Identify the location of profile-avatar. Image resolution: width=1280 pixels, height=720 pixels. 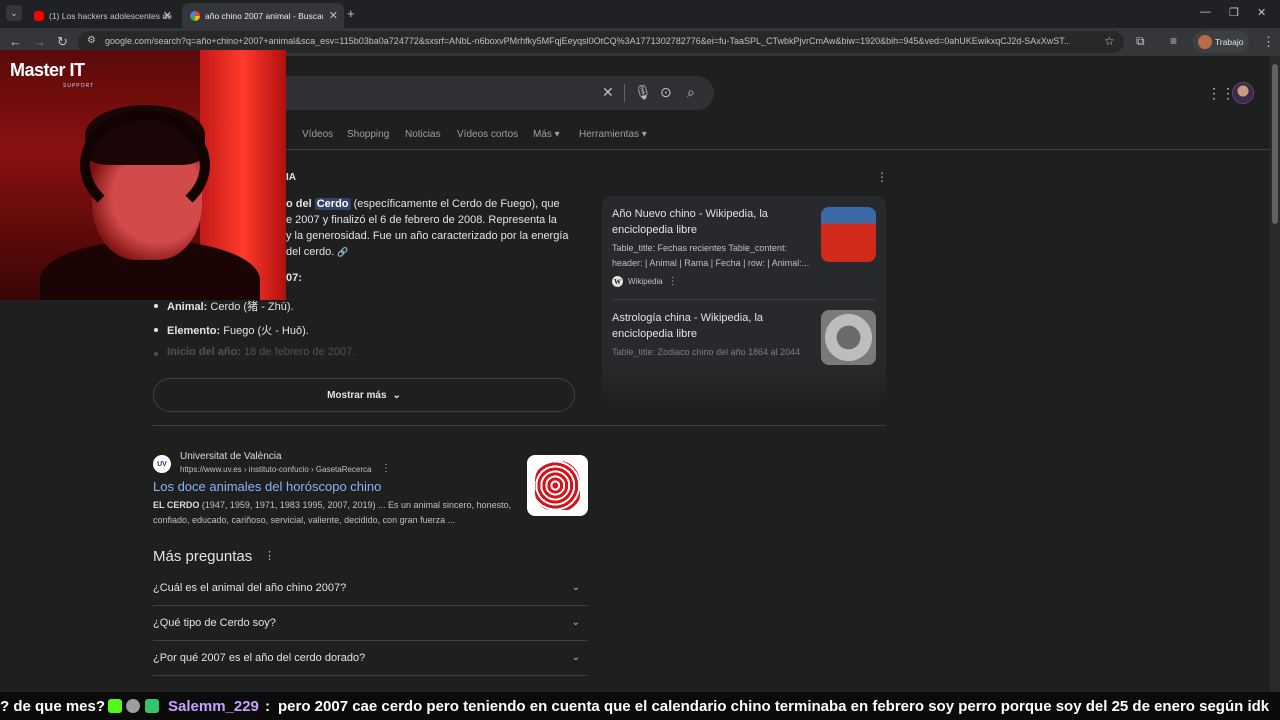
(1205, 42).